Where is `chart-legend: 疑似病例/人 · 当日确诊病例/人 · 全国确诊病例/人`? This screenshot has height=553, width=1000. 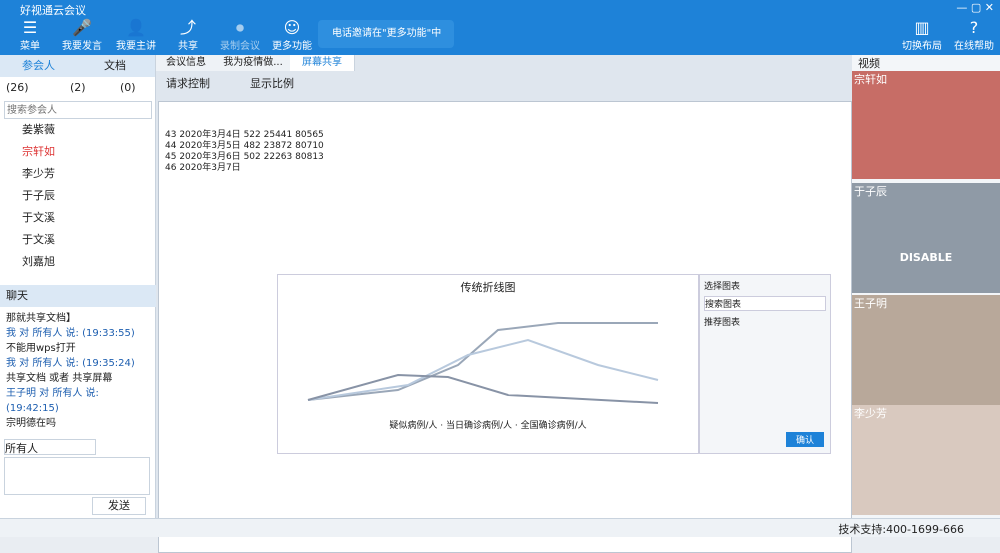 chart-legend: 疑似病例/人 · 当日确诊病例/人 · 全国确诊病例/人 is located at coordinates (488, 426).